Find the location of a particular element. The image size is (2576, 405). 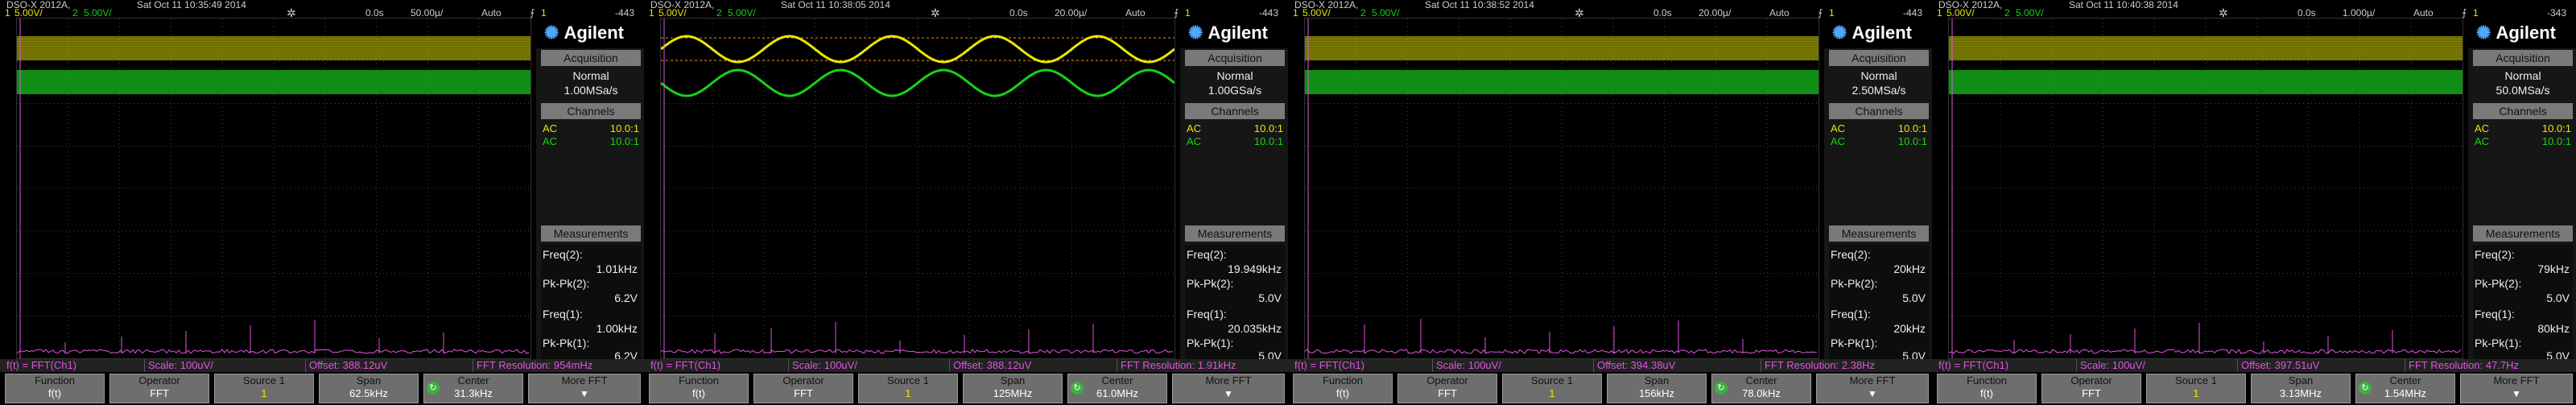

fft-scale-text: Scale: 100uV/ is located at coordinates (225, 365).